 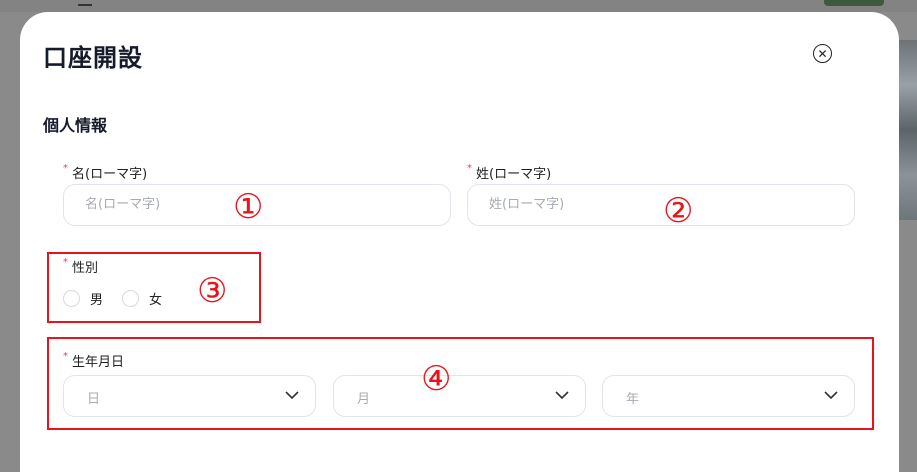 I want to click on background-page, so click(x=458, y=6).